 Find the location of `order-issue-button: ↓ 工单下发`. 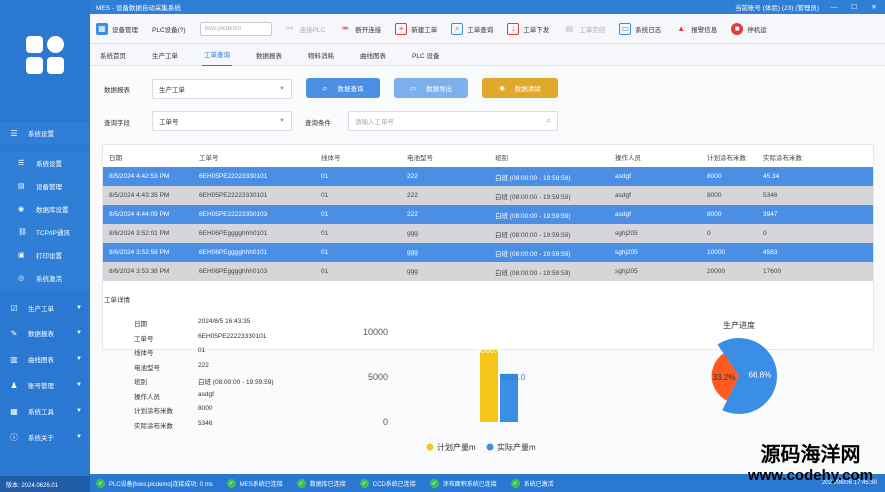

order-issue-button: ↓ 工单下发 is located at coordinates (528, 28).